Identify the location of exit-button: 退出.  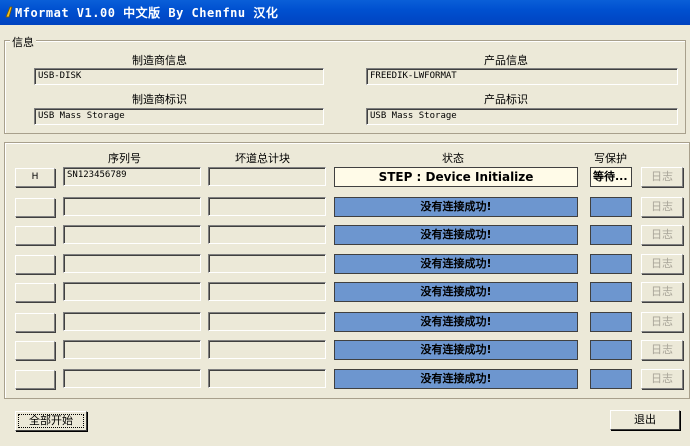
(645, 420).